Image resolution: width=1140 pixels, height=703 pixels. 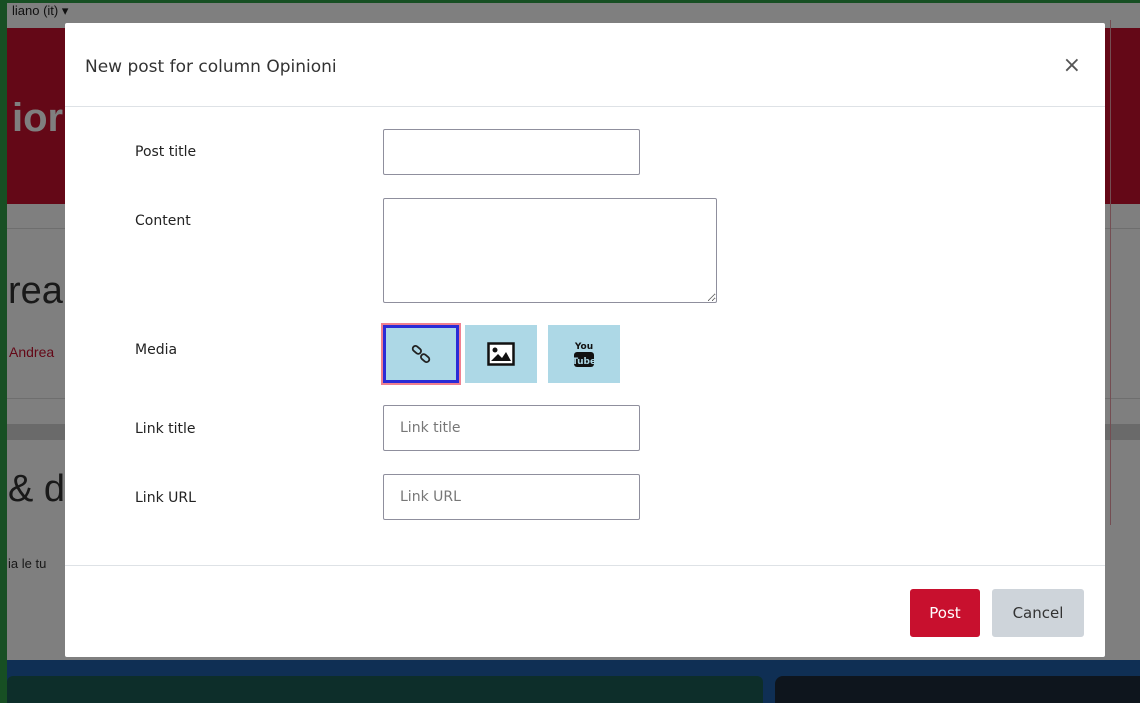 I want to click on content-label: Content, so click(x=163, y=221).